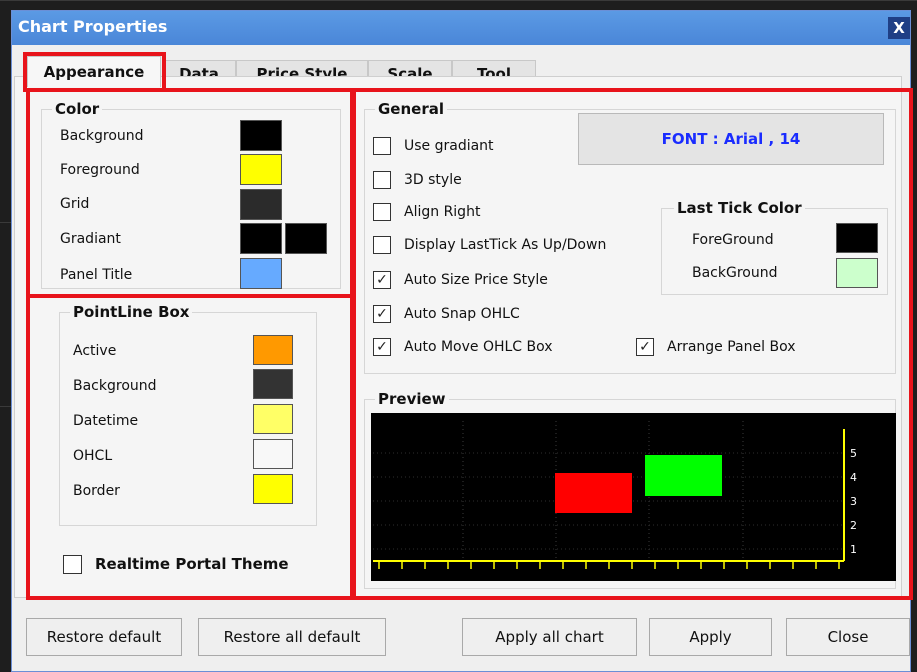  I want to click on 3d-style-label: 3D style, so click(433, 180).